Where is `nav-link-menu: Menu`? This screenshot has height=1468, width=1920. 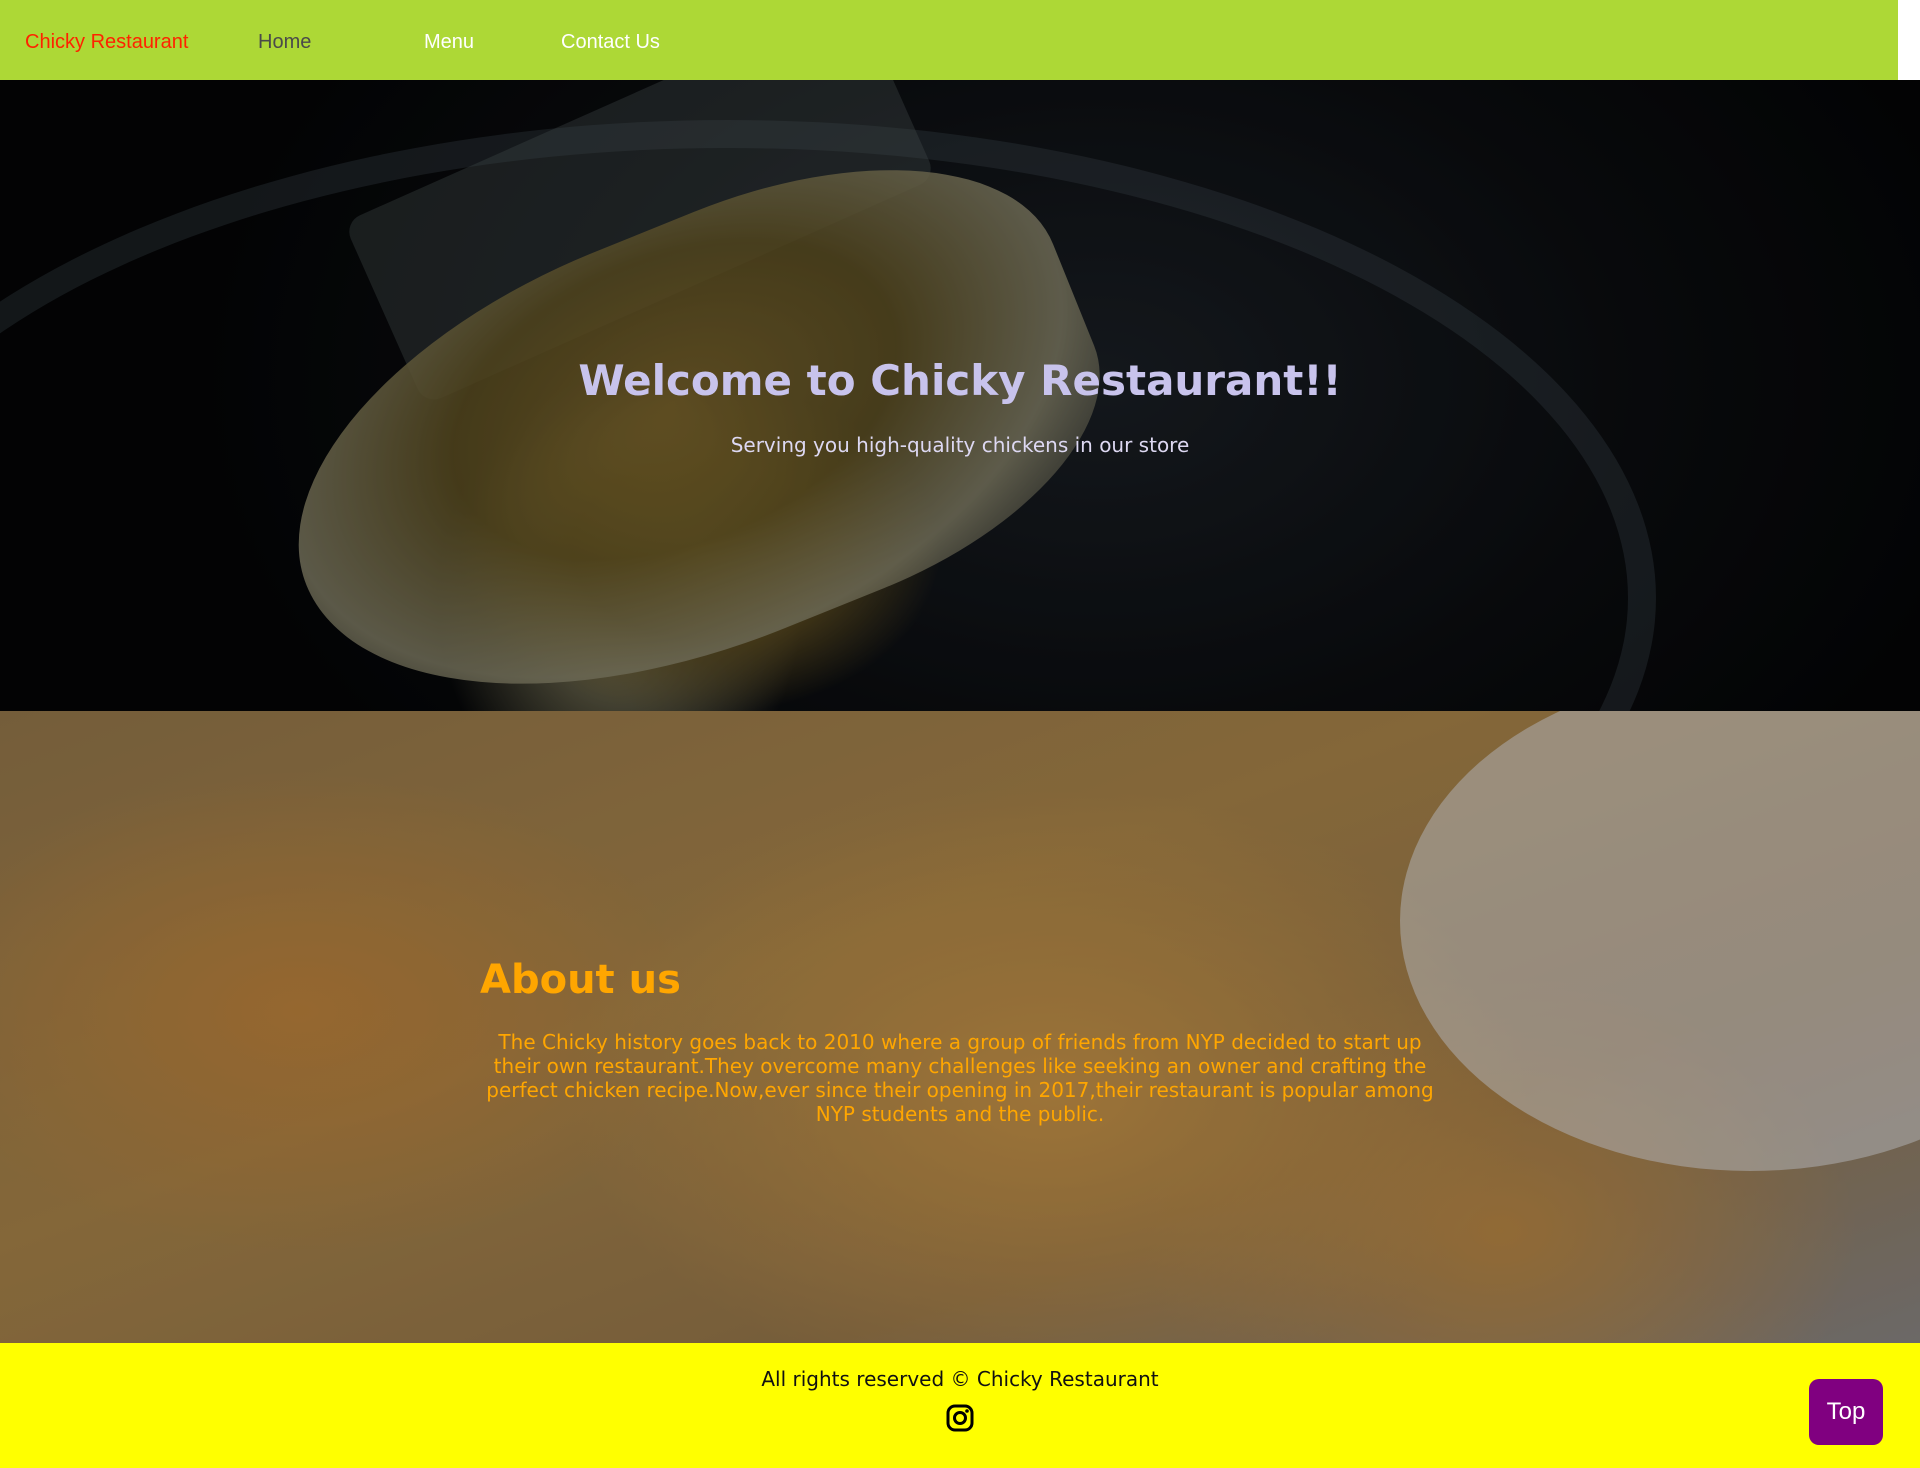 nav-link-menu: Menu is located at coordinates (449, 42).